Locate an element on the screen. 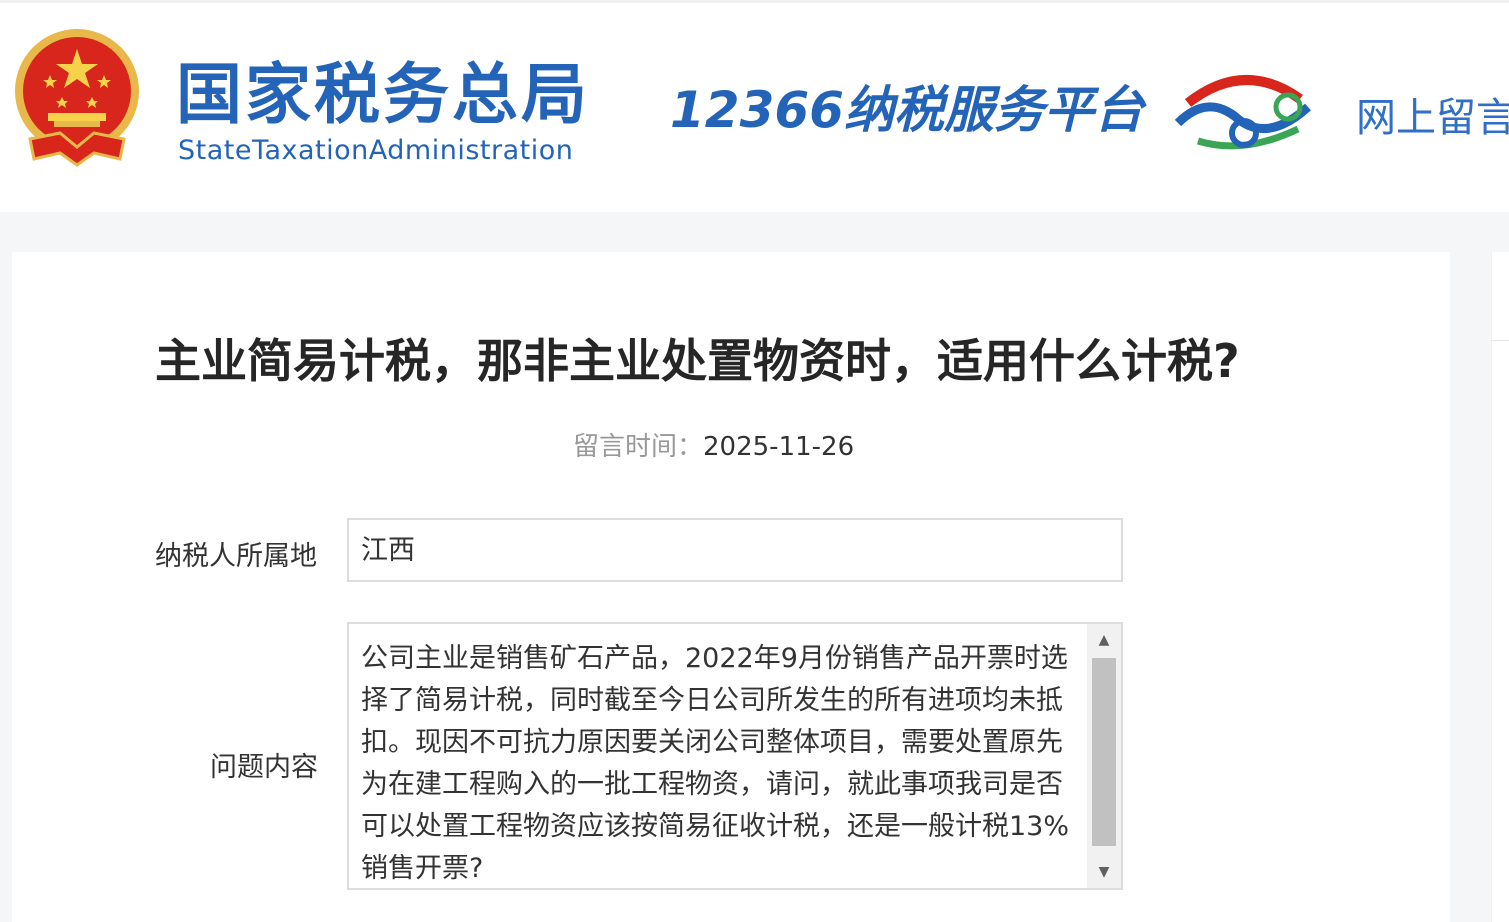 This screenshot has height=922, width=1509. scroll-up-arrow-icon: ▲ is located at coordinates (1104, 640).